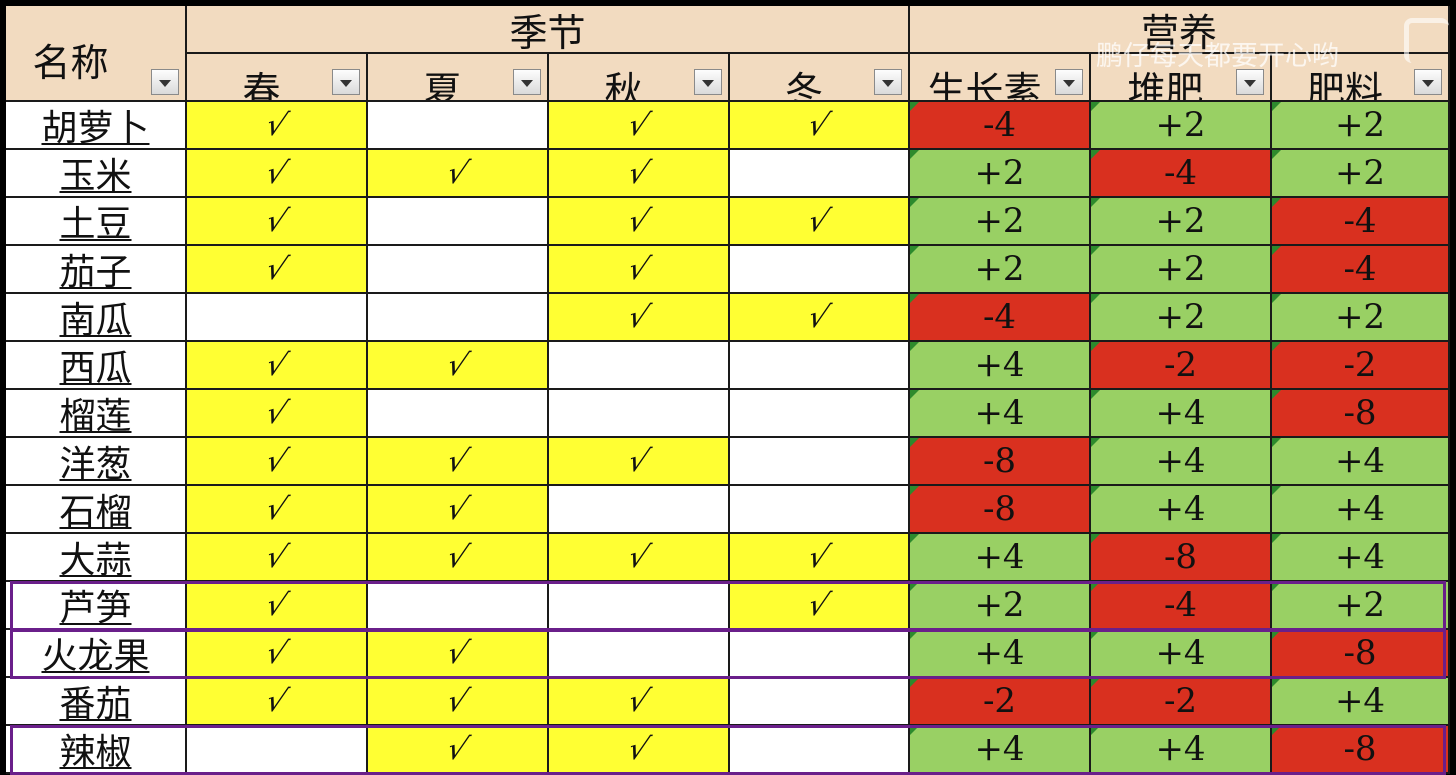 The width and height of the screenshot is (1456, 775). What do you see at coordinates (639, 78) in the screenshot?
I see `season-header-2: 秋` at bounding box center [639, 78].